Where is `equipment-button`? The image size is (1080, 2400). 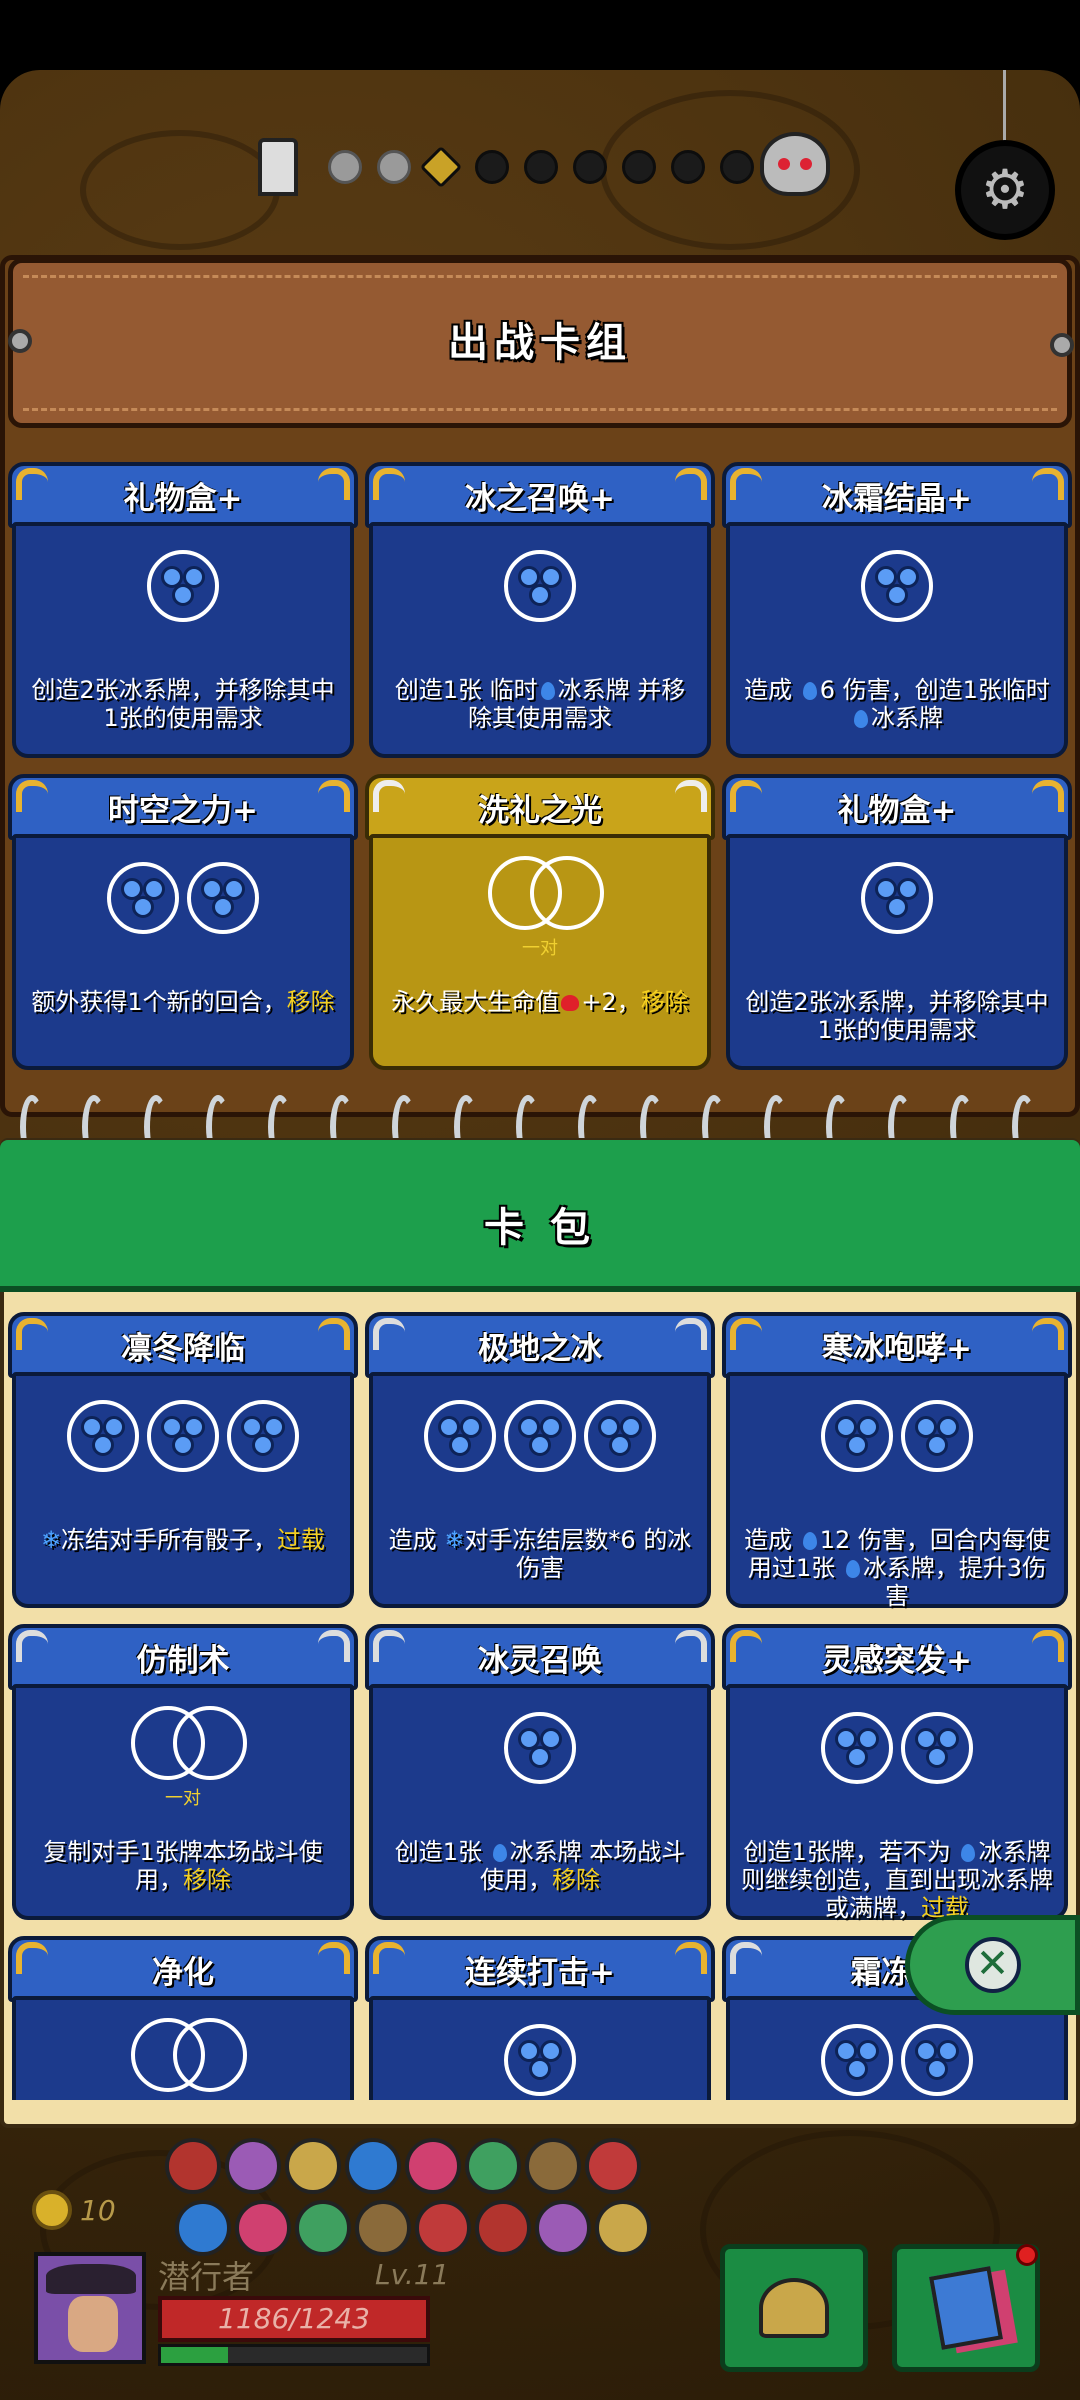
equipment-button is located at coordinates (794, 2308).